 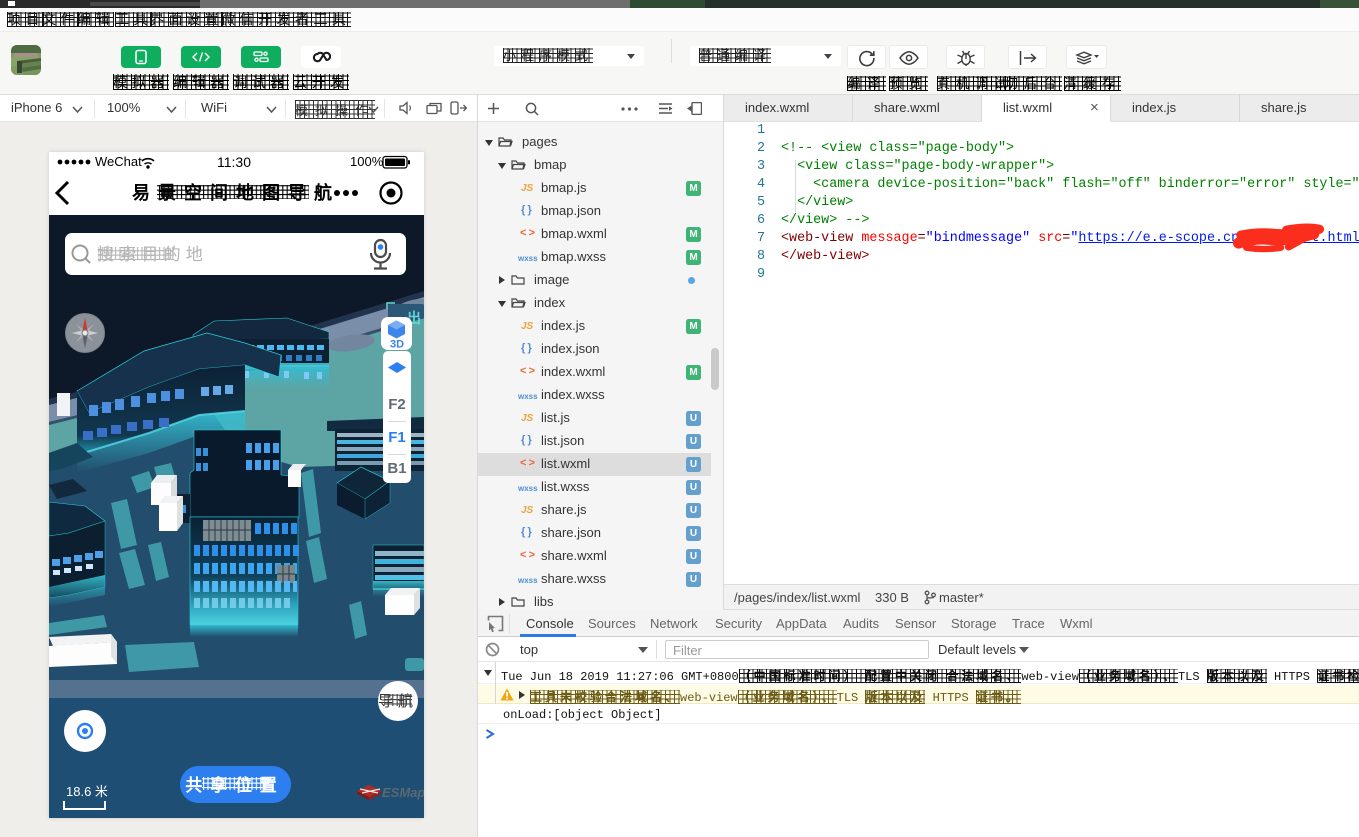 I want to click on svg-text: 100%, so click(x=367, y=161).